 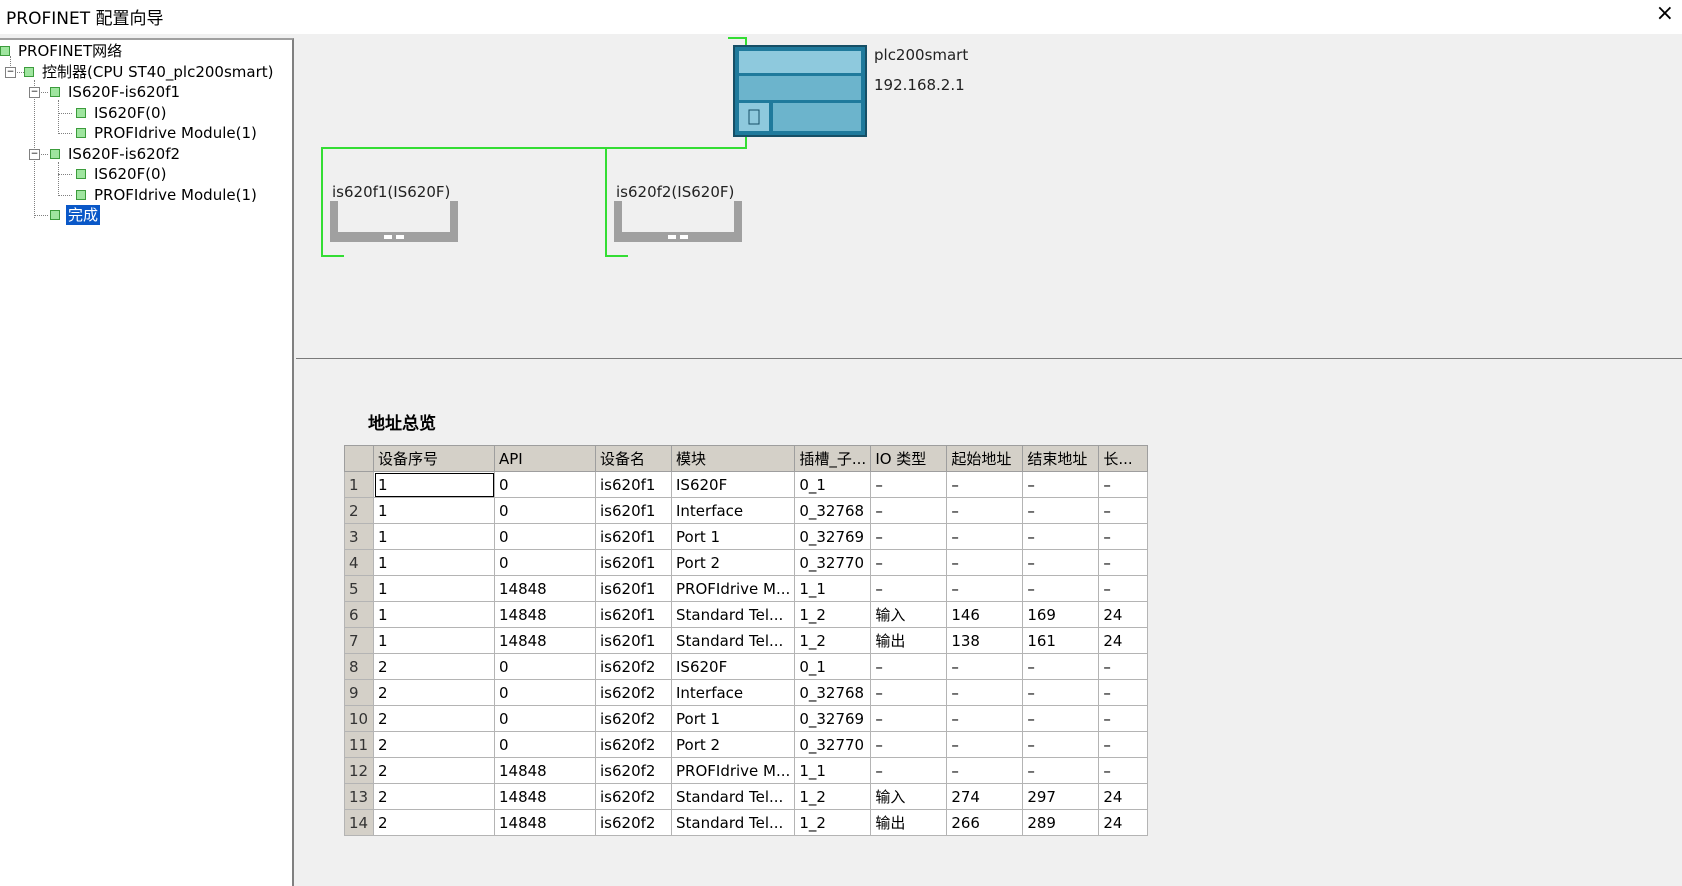 What do you see at coordinates (746, 744) in the screenshot?
I see `table-row: 11 2 0 is620f2 Port 2 0_32770– – – –` at bounding box center [746, 744].